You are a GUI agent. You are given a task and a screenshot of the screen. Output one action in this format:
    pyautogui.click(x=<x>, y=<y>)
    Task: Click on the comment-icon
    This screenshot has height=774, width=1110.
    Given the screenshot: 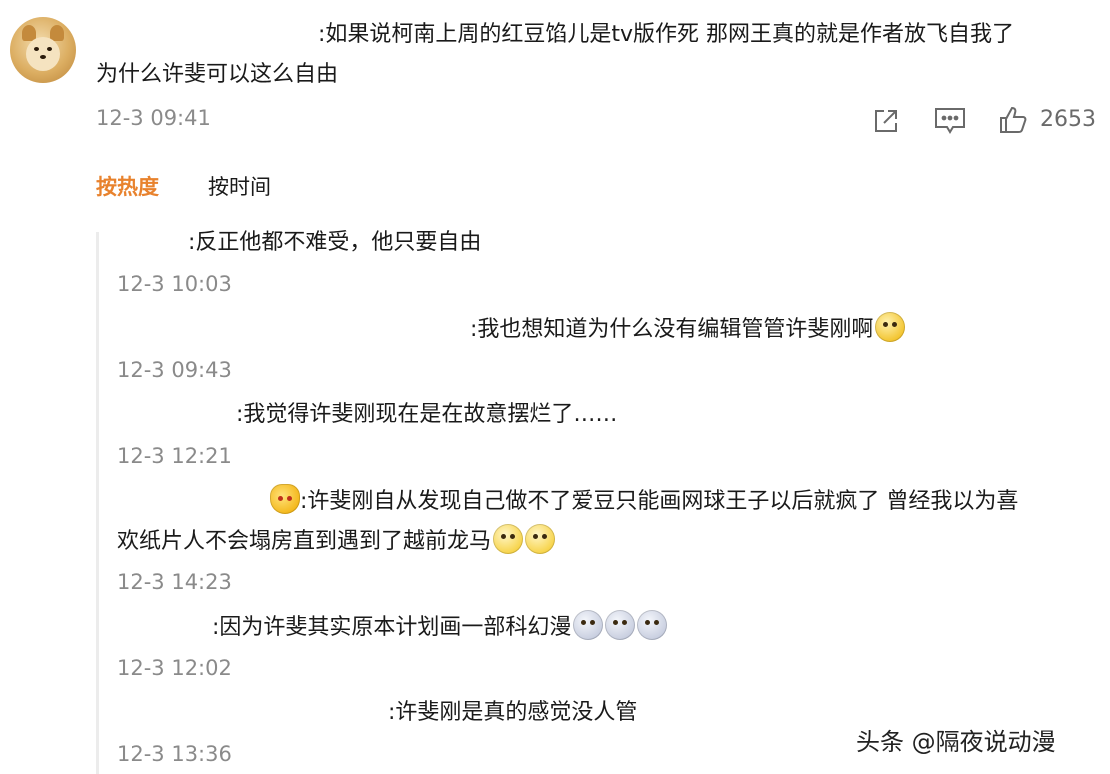 What is the action you would take?
    pyautogui.click(x=950, y=121)
    